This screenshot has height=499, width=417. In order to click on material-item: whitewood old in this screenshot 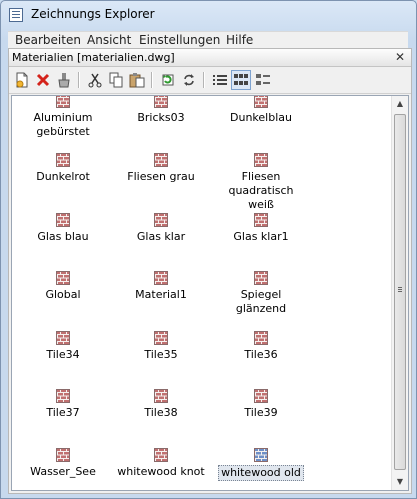, I will do `click(261, 464)`.